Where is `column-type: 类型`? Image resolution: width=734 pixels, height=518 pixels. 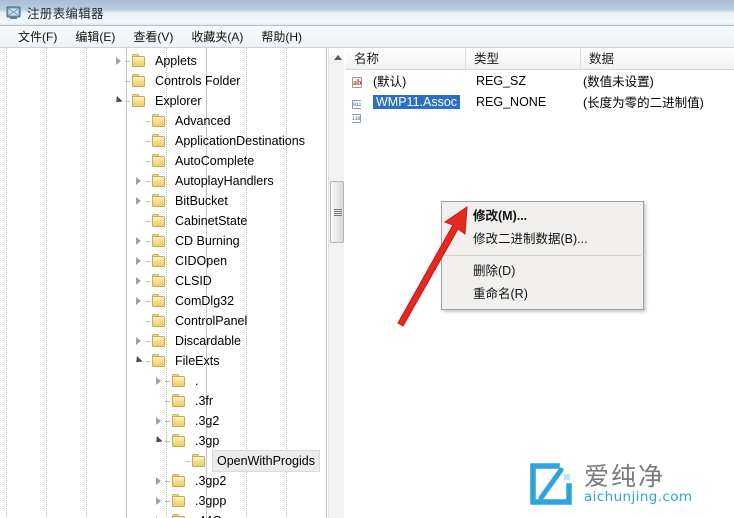
column-type: 类型 is located at coordinates (523, 58).